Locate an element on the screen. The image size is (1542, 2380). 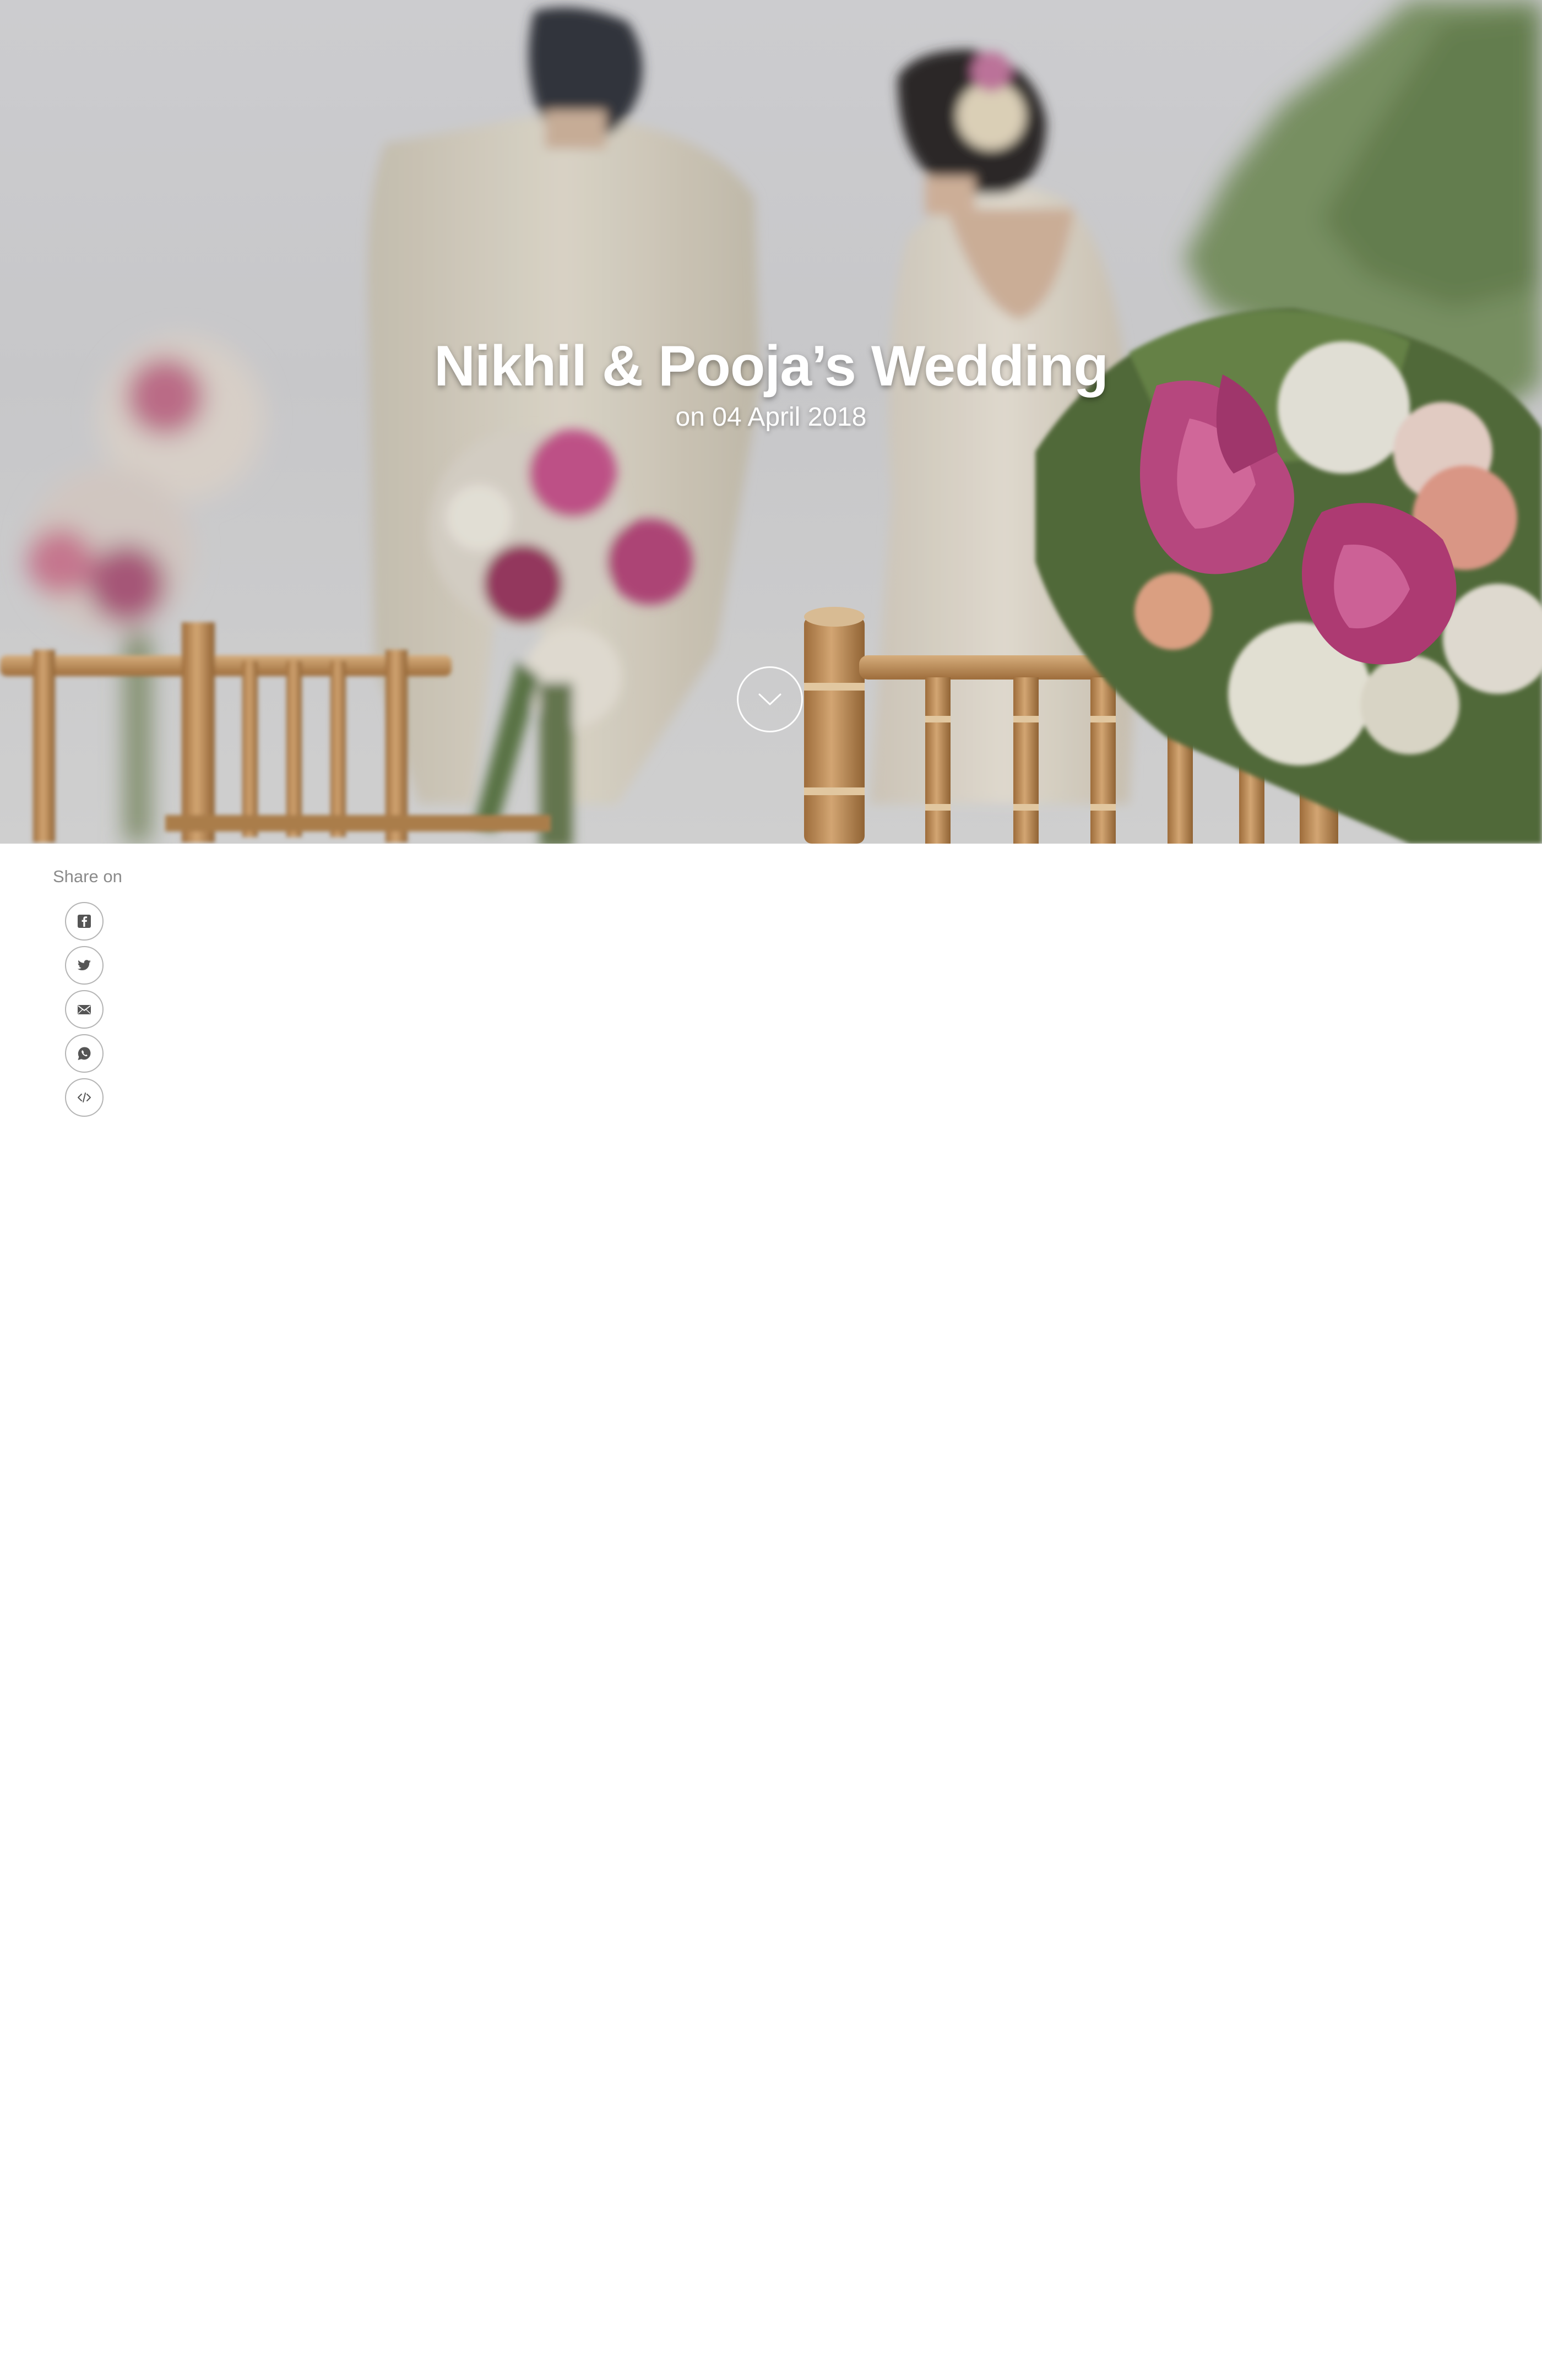
share-buttons is located at coordinates (84, 1012).